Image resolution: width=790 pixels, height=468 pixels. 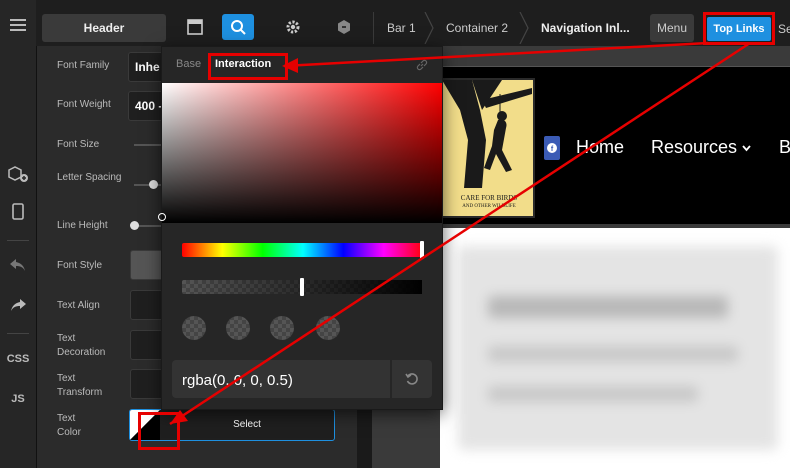 I want to click on annotation-highlight-interaction-tab, so click(x=248, y=66).